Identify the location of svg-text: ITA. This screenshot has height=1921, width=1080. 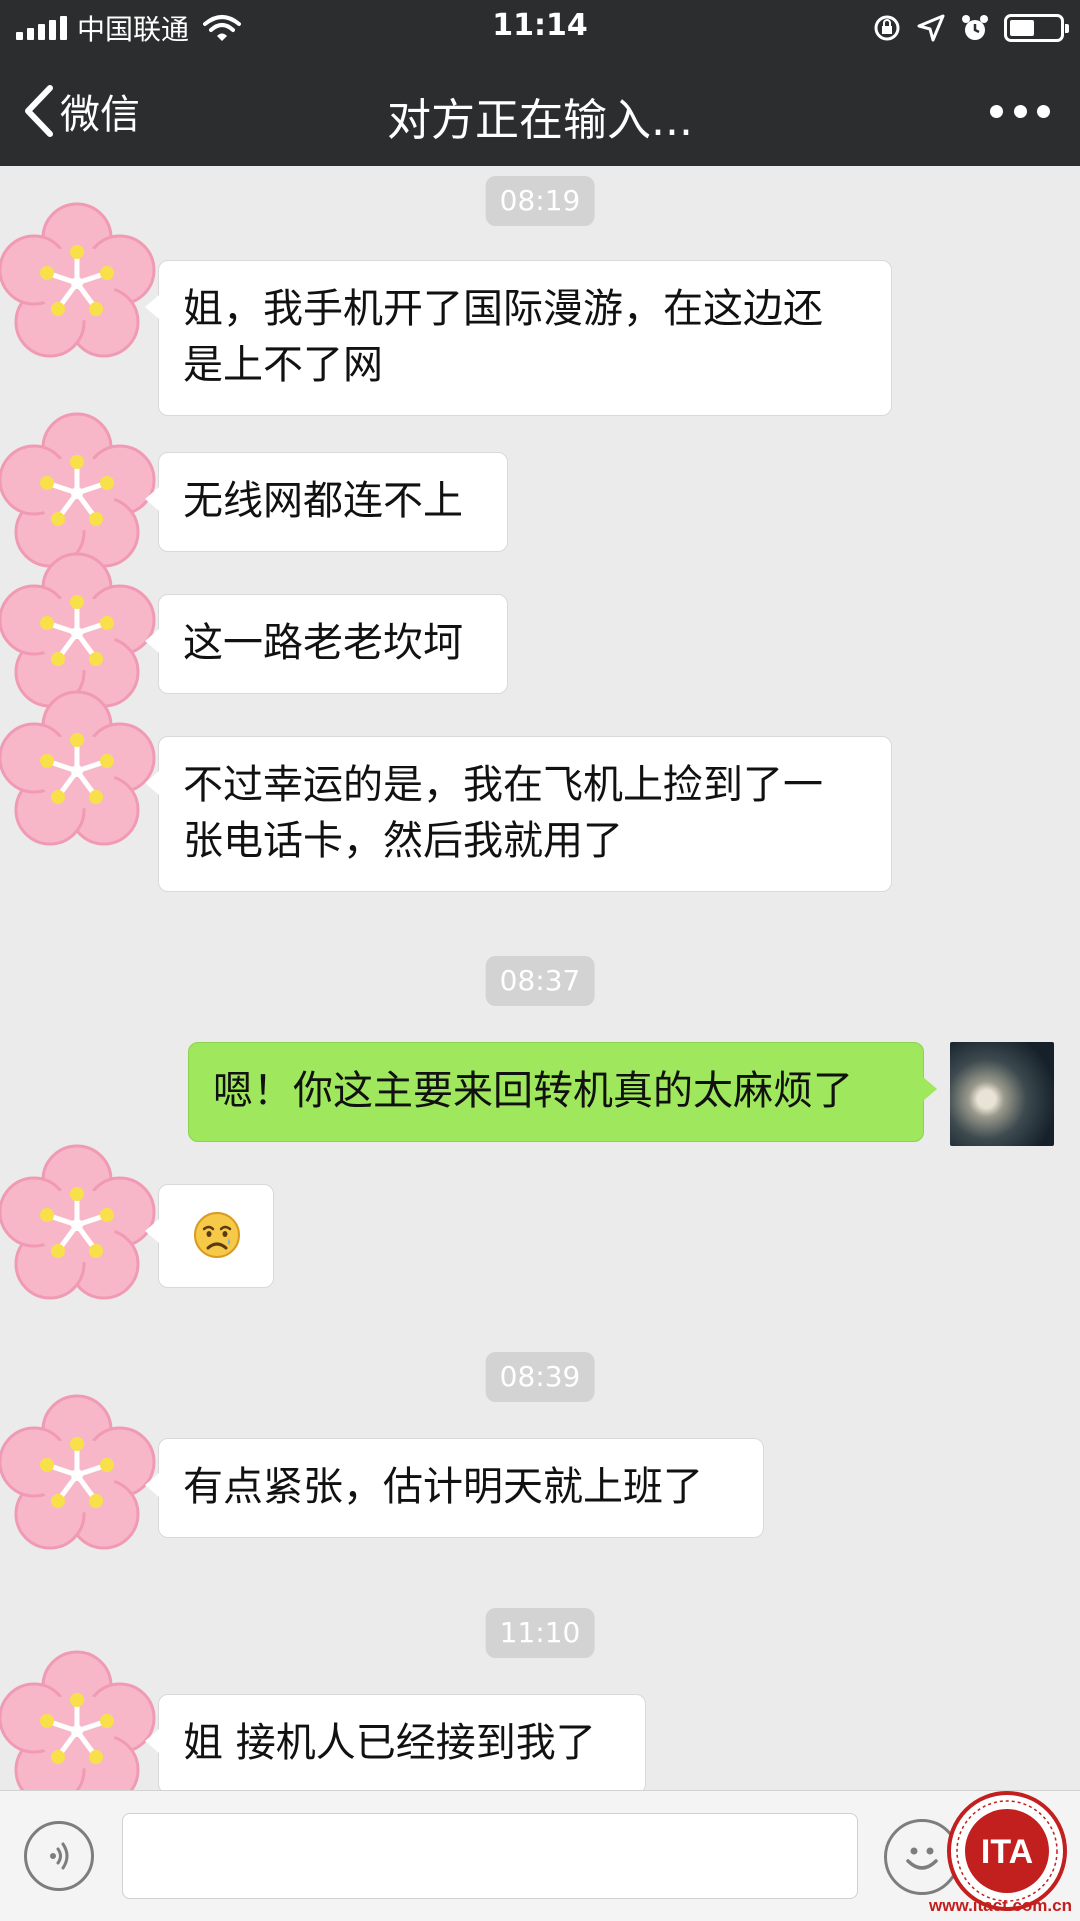
(1007, 1852).